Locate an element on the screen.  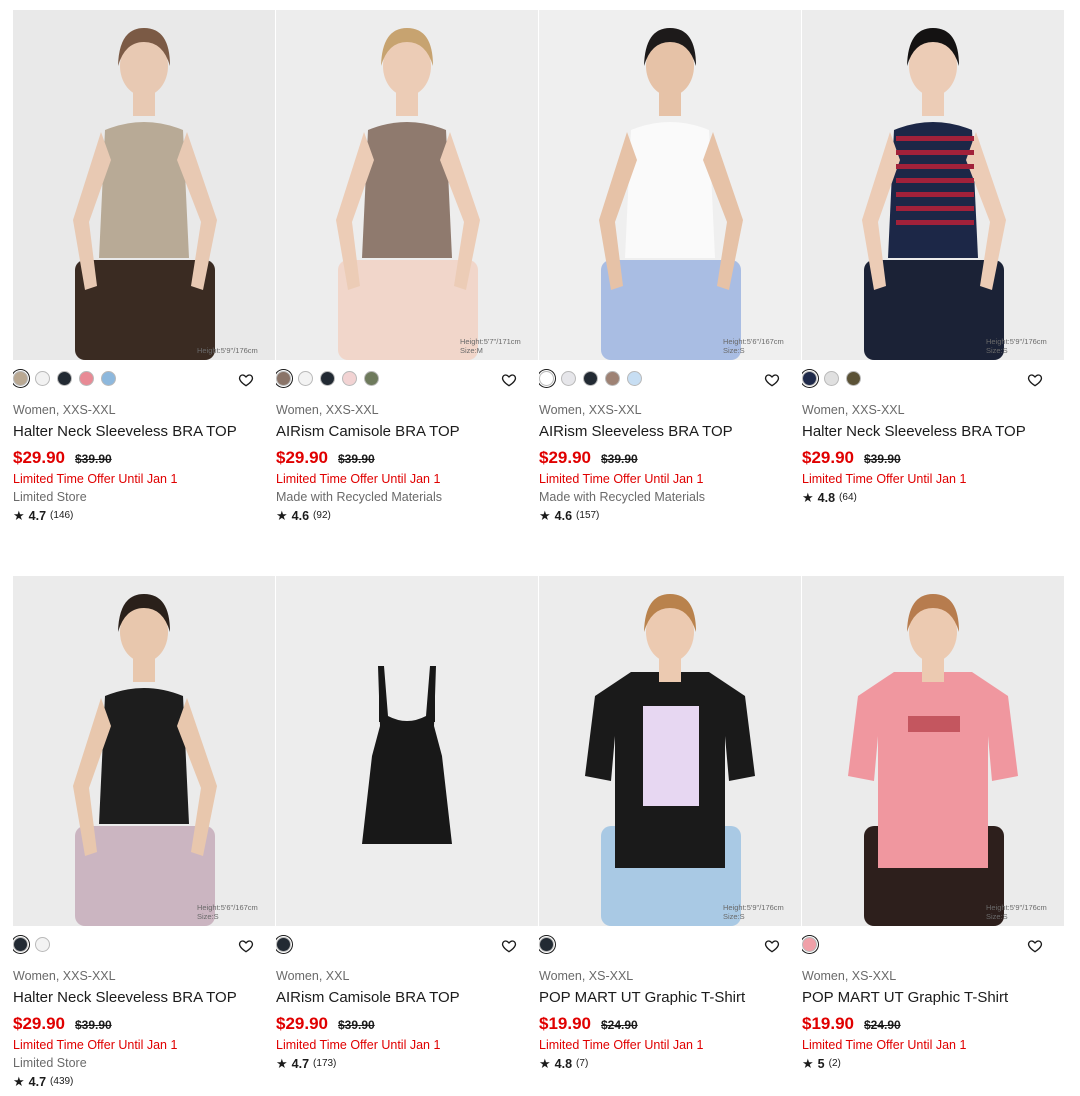
review-count: (173) is located at coordinates (325, 1063).